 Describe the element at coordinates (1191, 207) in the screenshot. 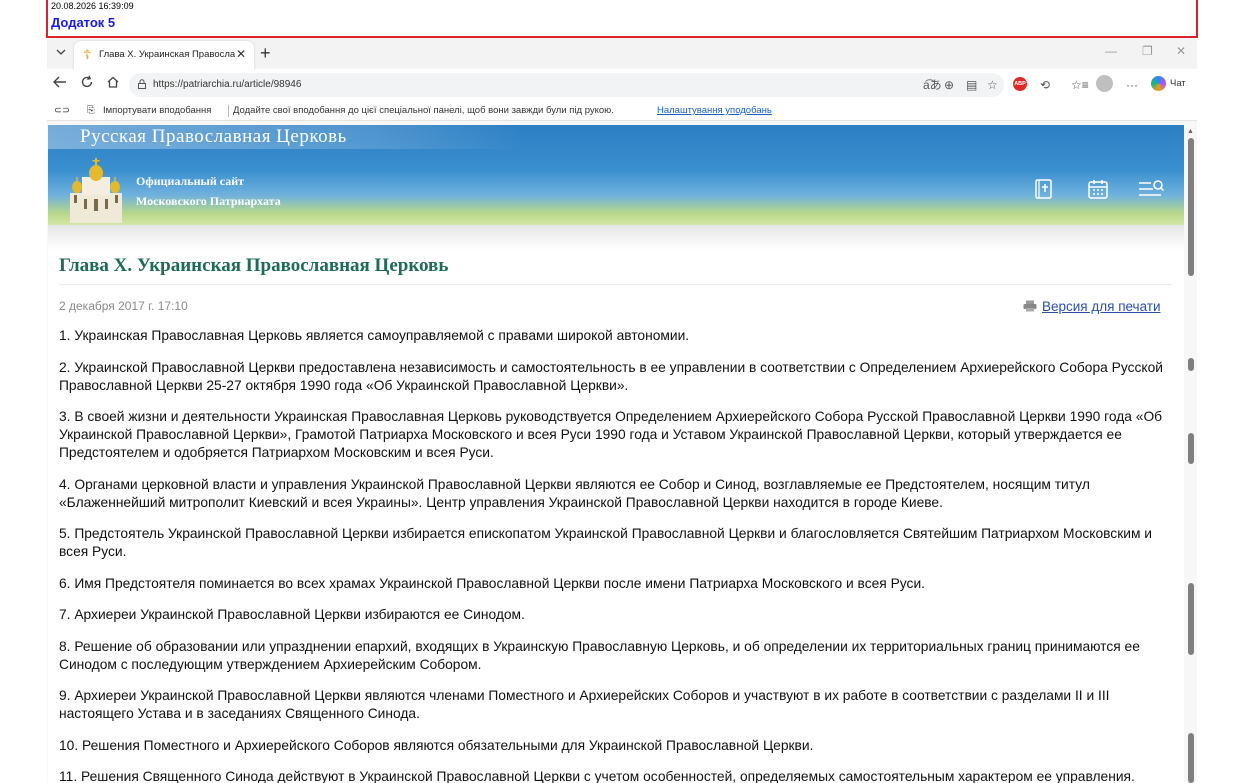

I see `scrollbar-thumb` at that location.